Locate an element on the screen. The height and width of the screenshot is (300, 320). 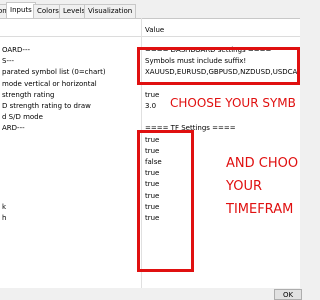
input-row: d S/D mode is located at coordinates (150, 117).